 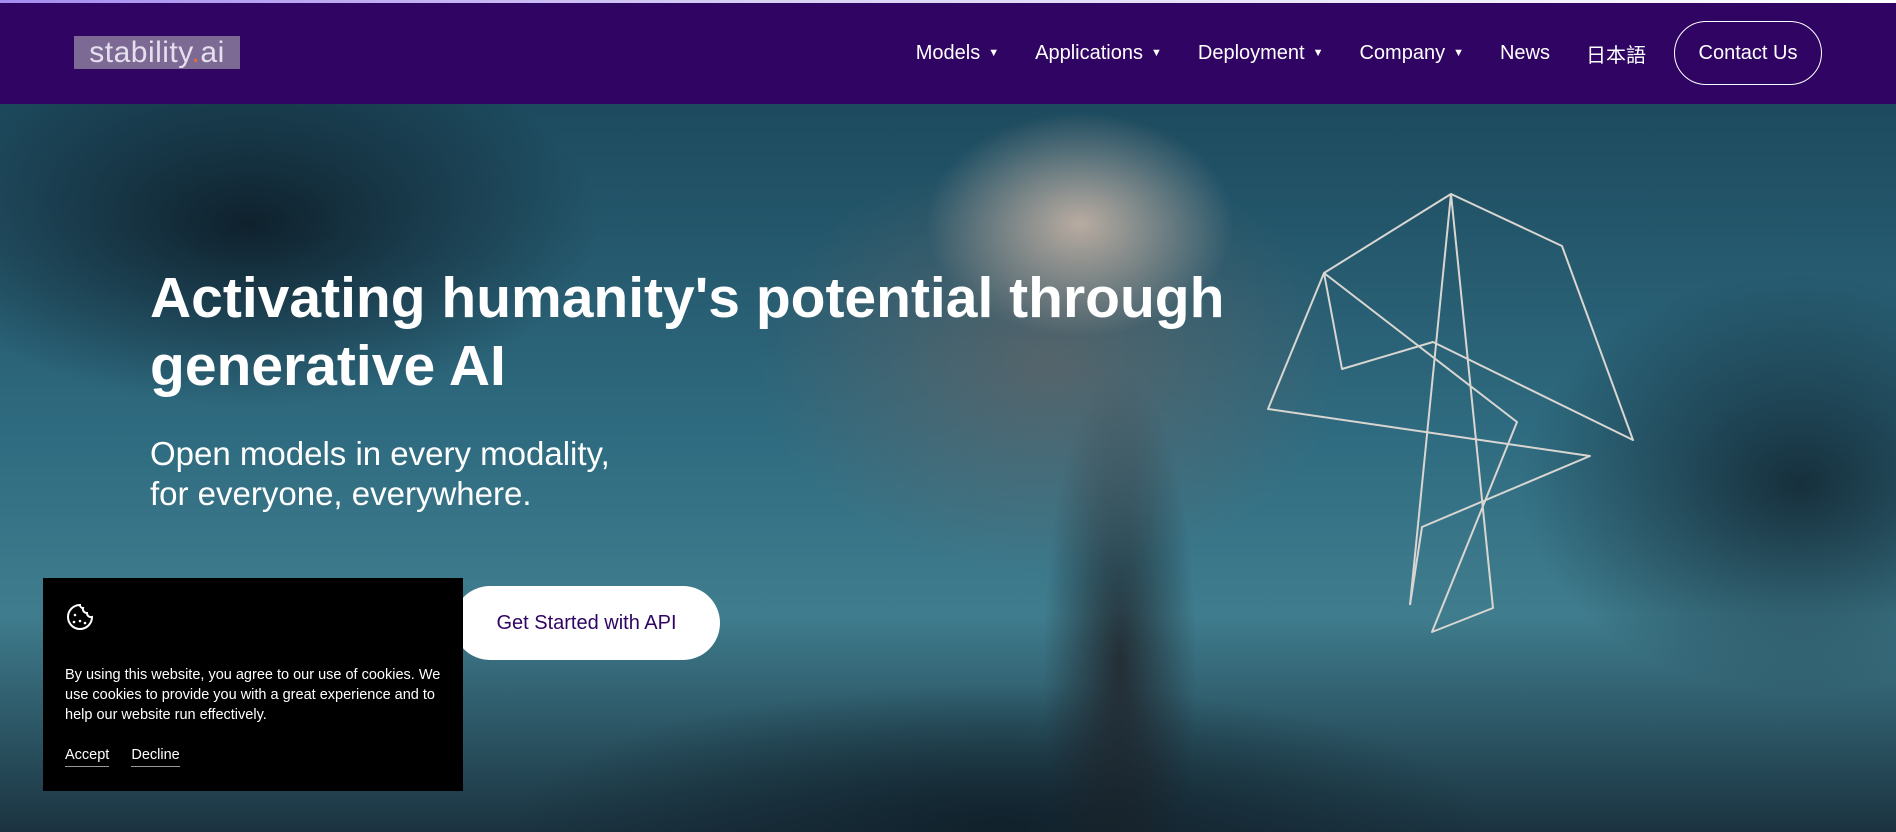 I want to click on nav-deployment: Deployment ▼, so click(x=1261, y=53).